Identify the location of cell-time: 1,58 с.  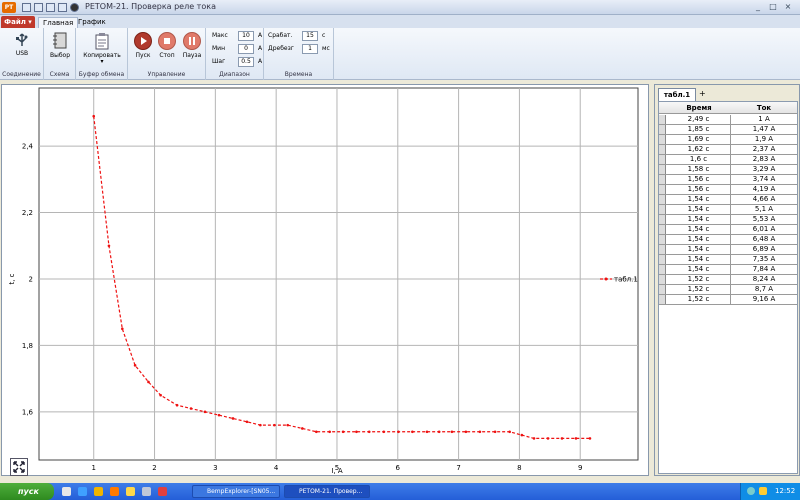
(699, 169).